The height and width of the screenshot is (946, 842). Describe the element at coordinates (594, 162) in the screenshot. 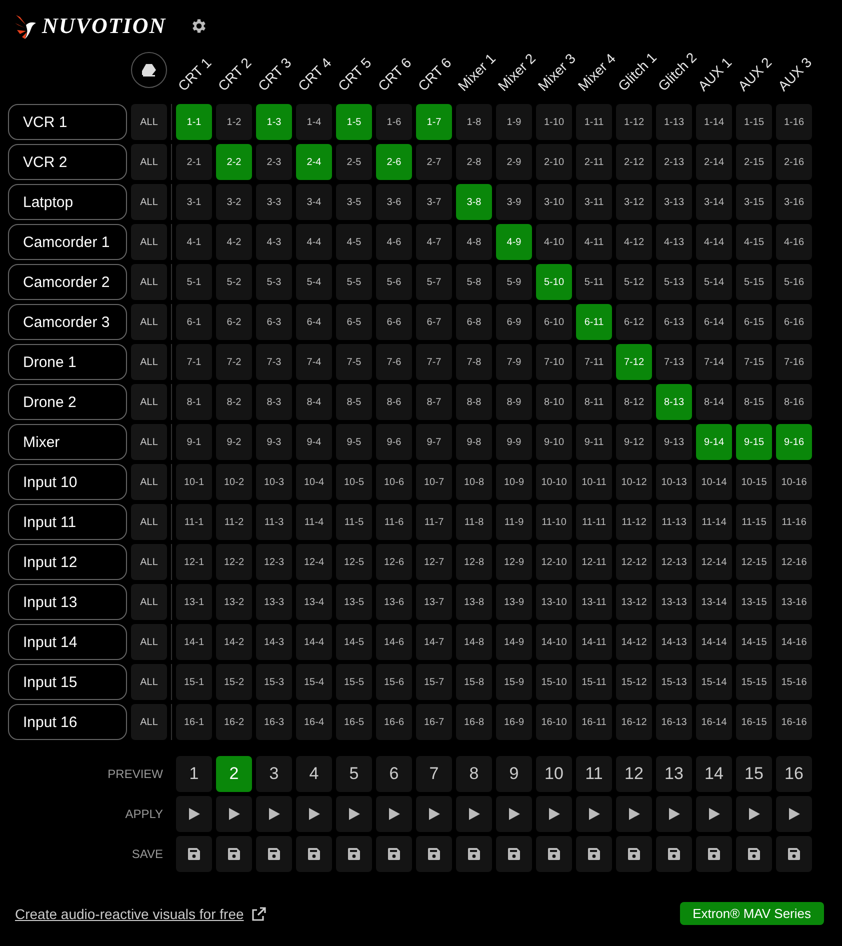

I see `crosspoint-button: 2-11` at that location.